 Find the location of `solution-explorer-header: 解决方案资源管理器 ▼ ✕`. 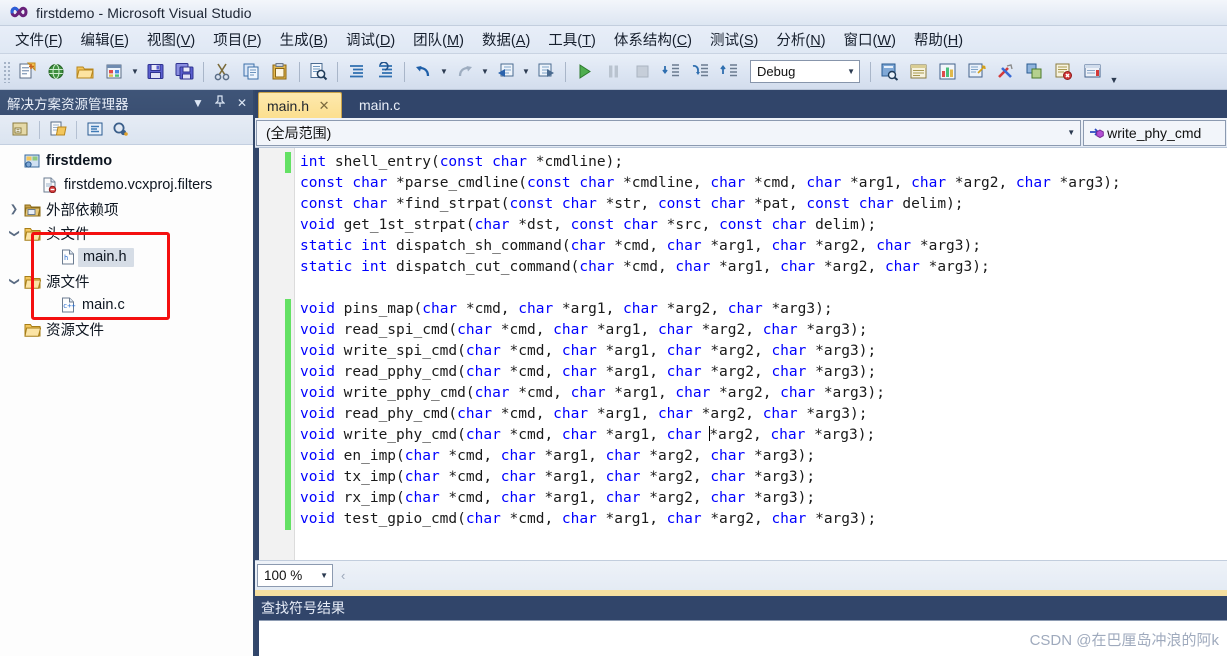

solution-explorer-header: 解决方案资源管理器 ▼ ✕ is located at coordinates (126, 102).